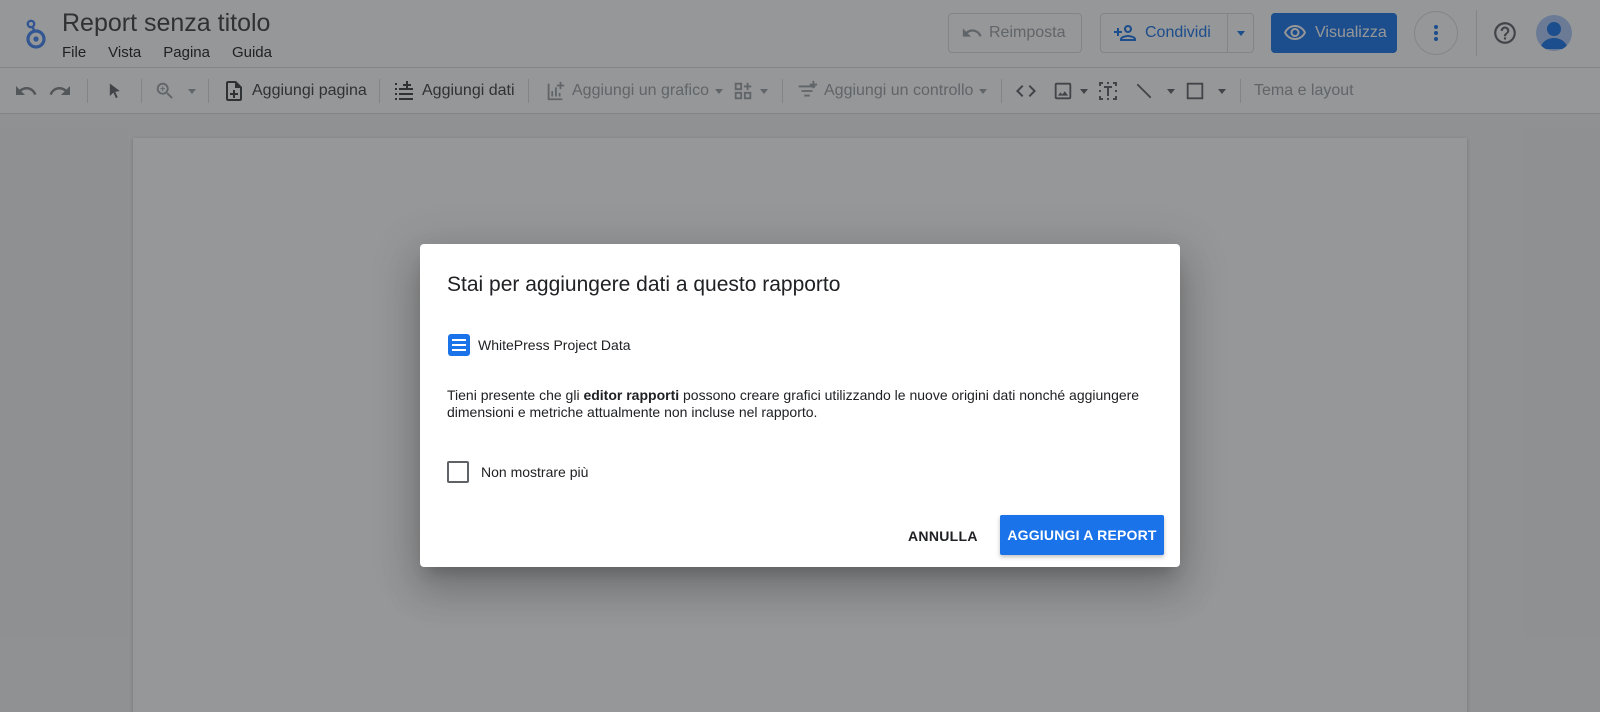 The image size is (1600, 712). I want to click on body-text-bold: editor rapporti, so click(631, 395).